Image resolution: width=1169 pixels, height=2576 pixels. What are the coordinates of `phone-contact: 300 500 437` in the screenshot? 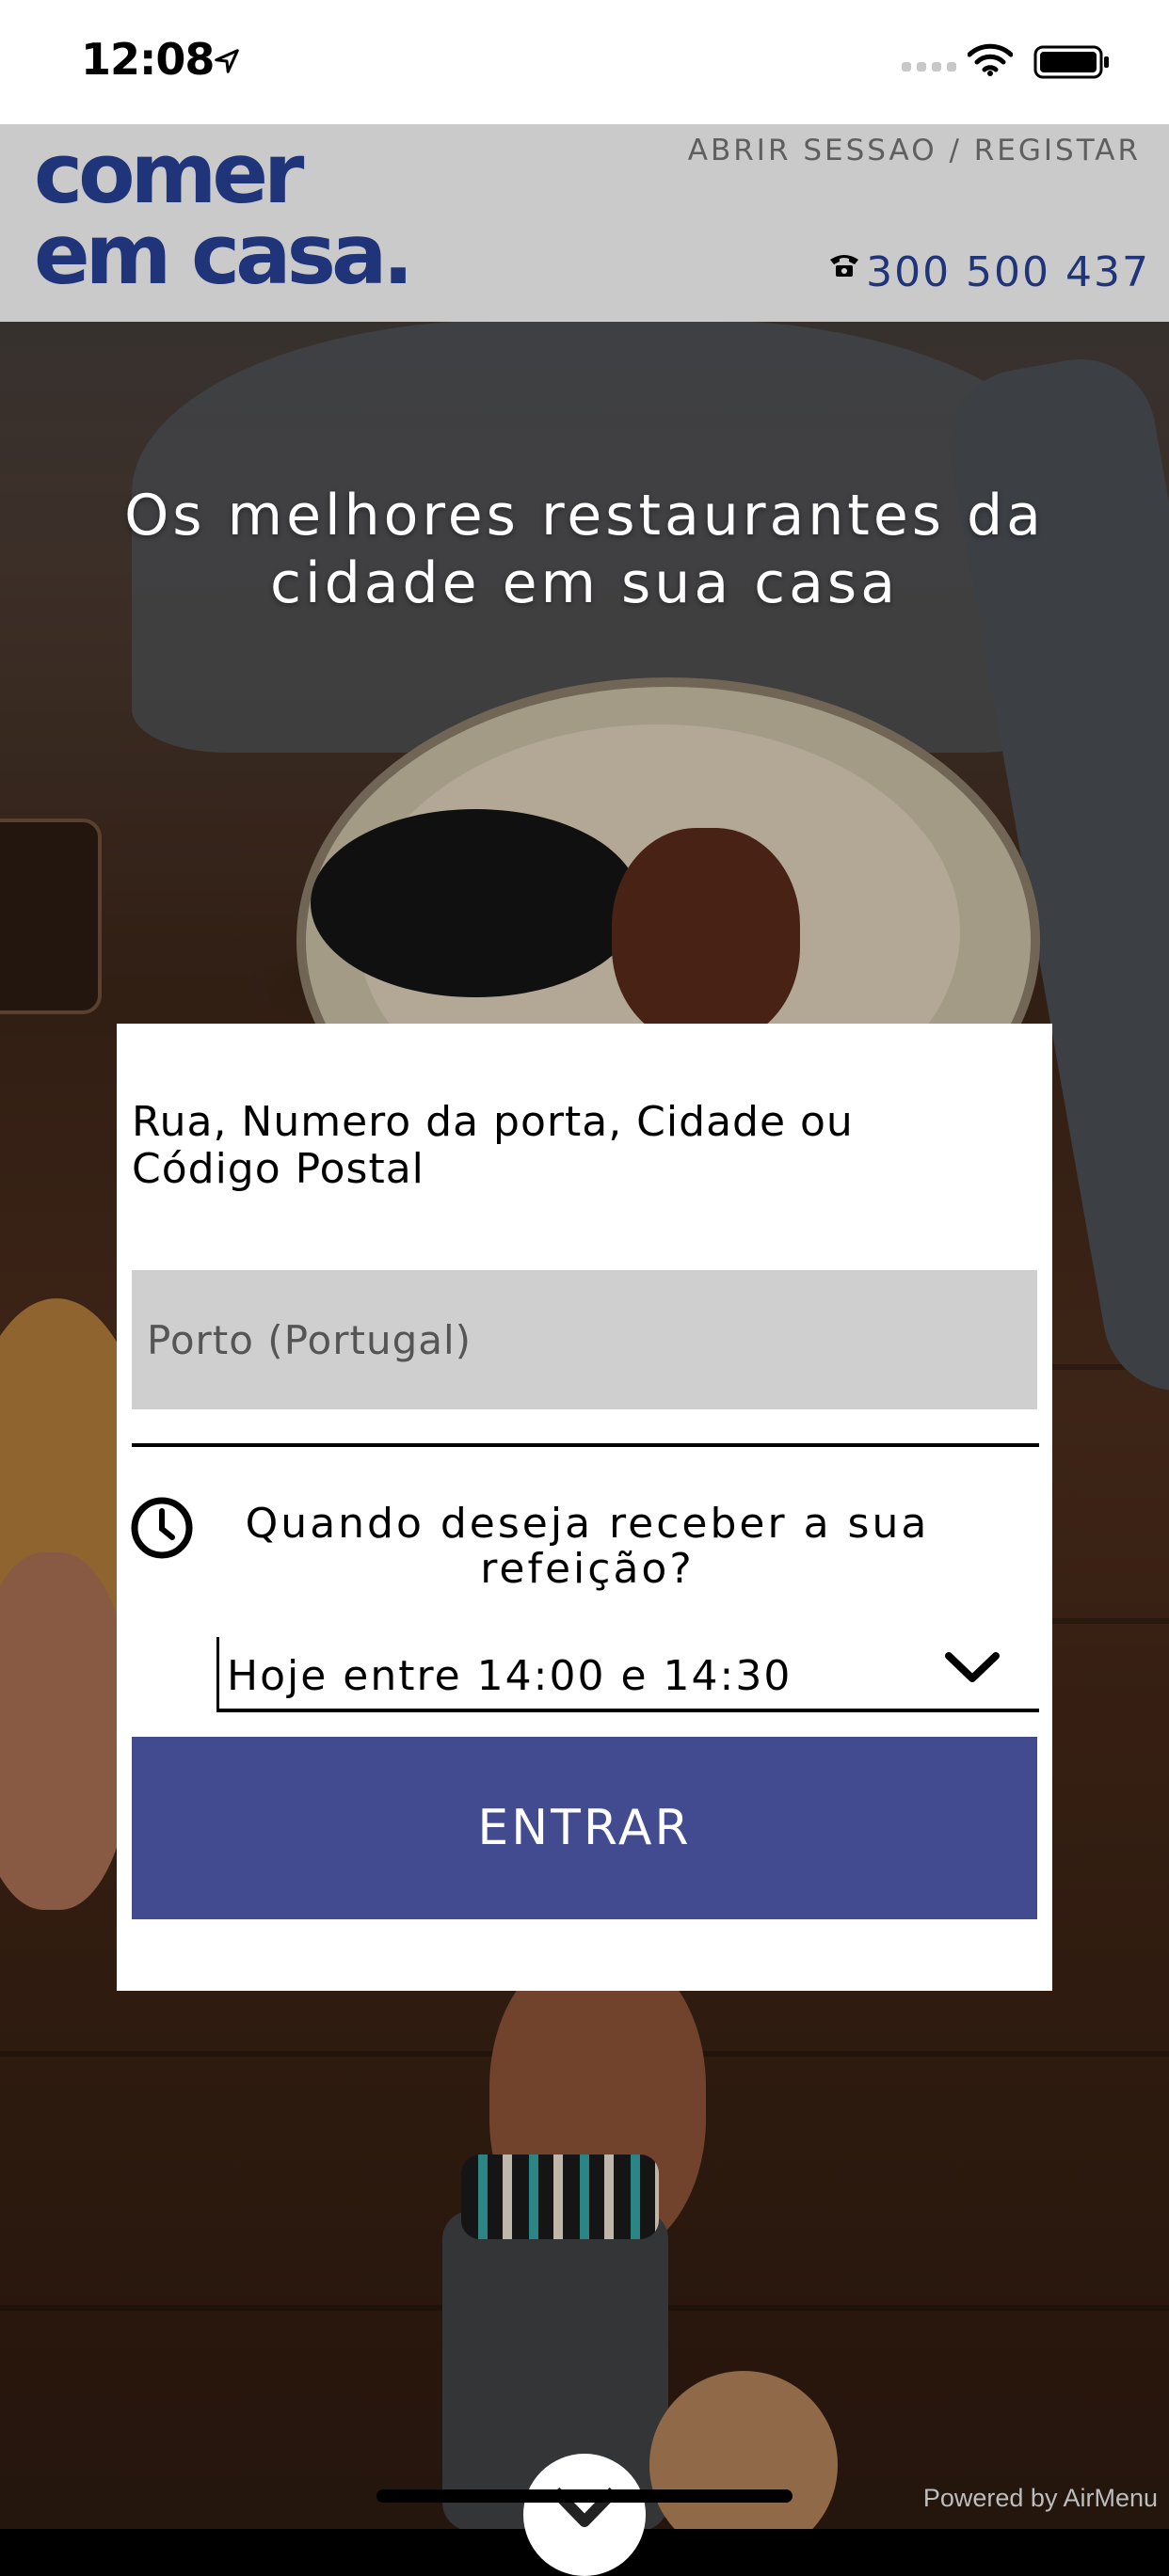 It's located at (989, 272).